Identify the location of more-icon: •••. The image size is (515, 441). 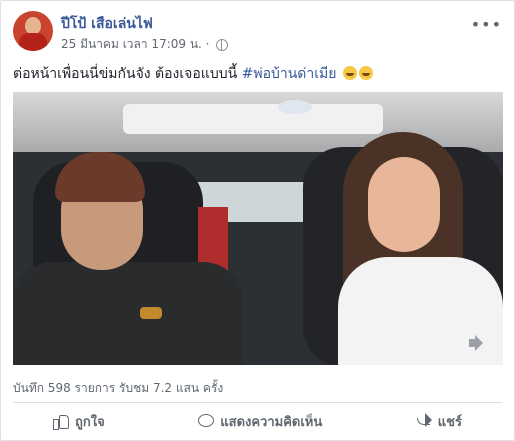
(486, 24).